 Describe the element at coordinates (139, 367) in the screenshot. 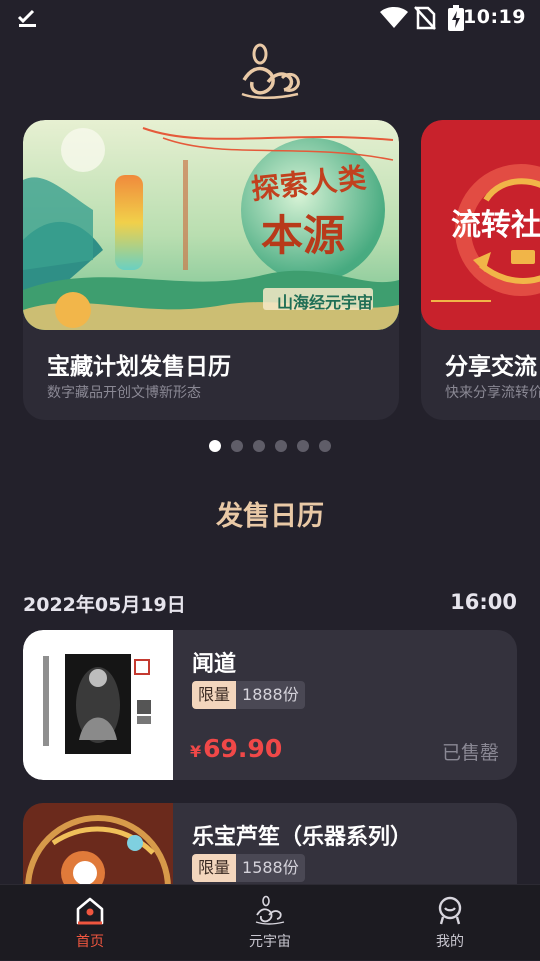

I see `card-title: 宝藏计划发售日历` at that location.